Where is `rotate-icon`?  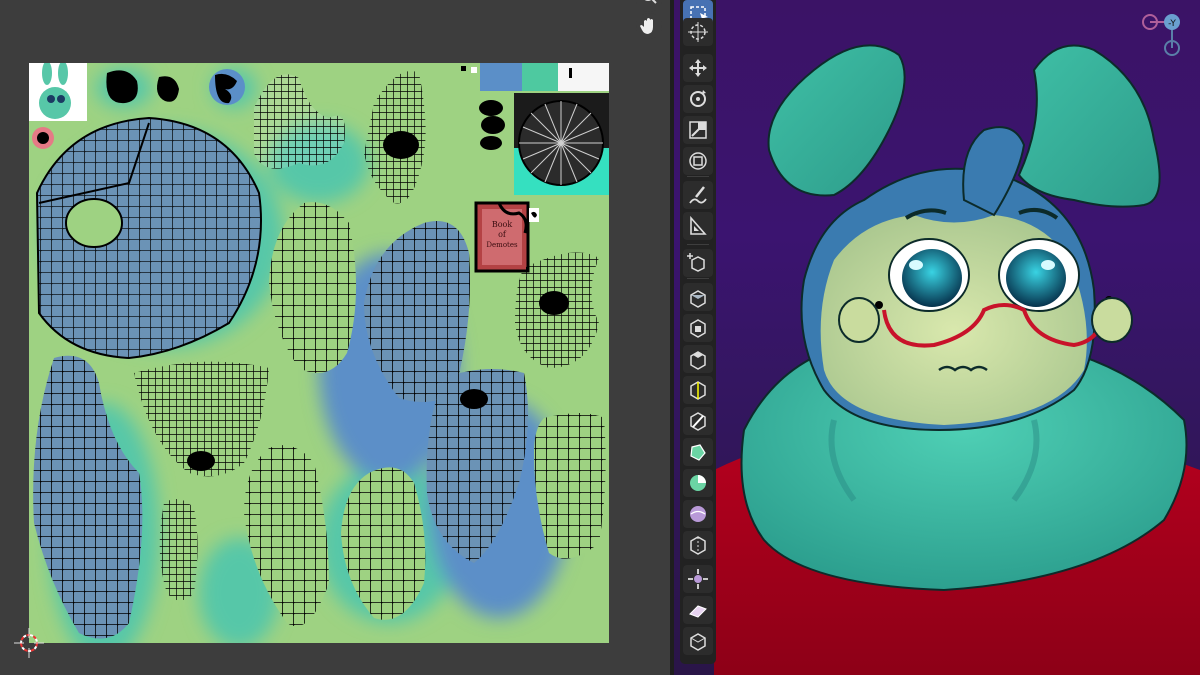
rotate-icon is located at coordinates (698, 98).